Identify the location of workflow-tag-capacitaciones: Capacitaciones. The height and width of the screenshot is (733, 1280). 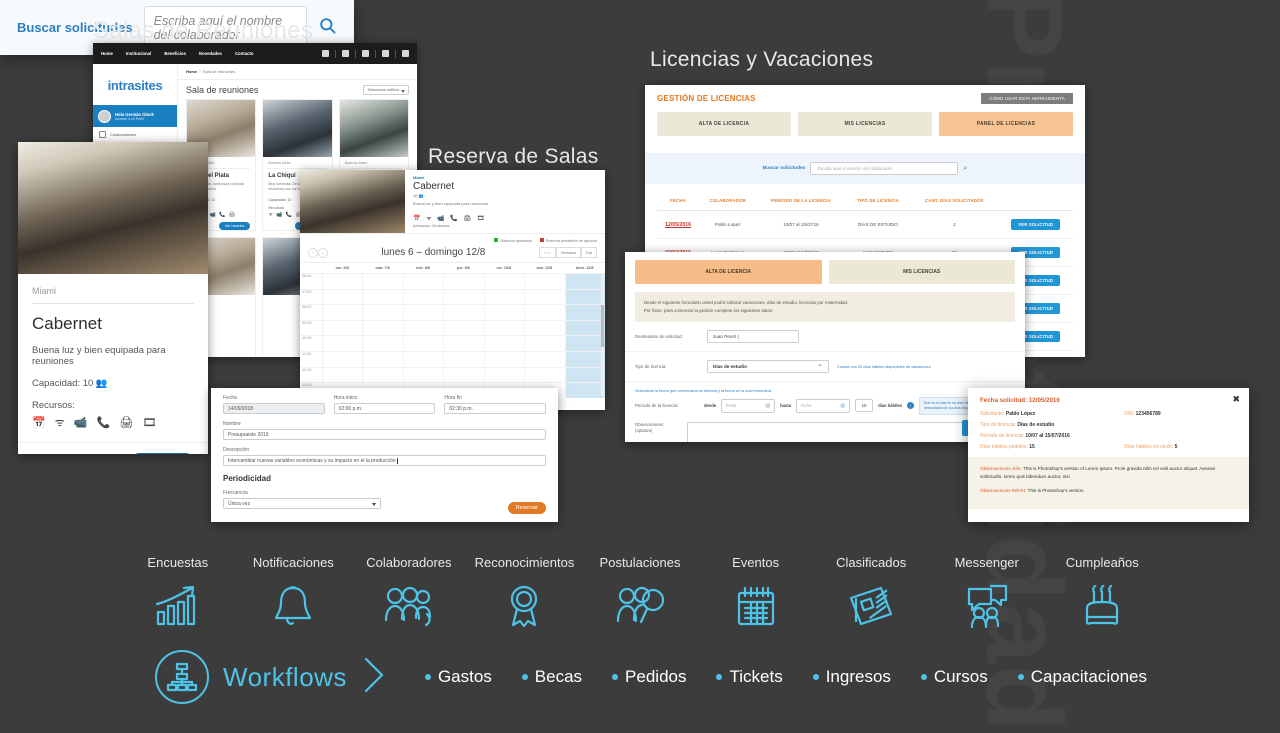
(1082, 677).